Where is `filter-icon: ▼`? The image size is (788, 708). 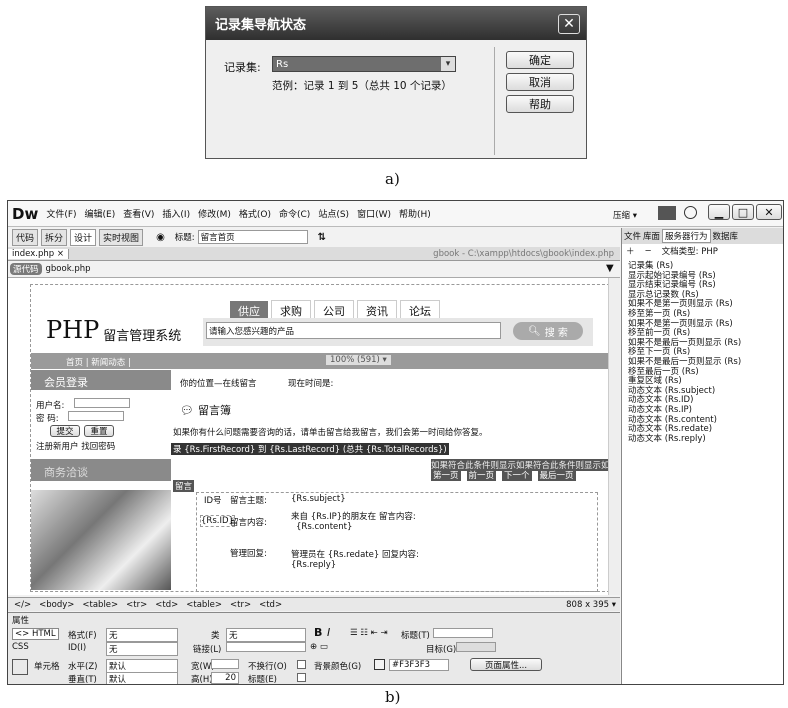 filter-icon: ▼ is located at coordinates (610, 268).